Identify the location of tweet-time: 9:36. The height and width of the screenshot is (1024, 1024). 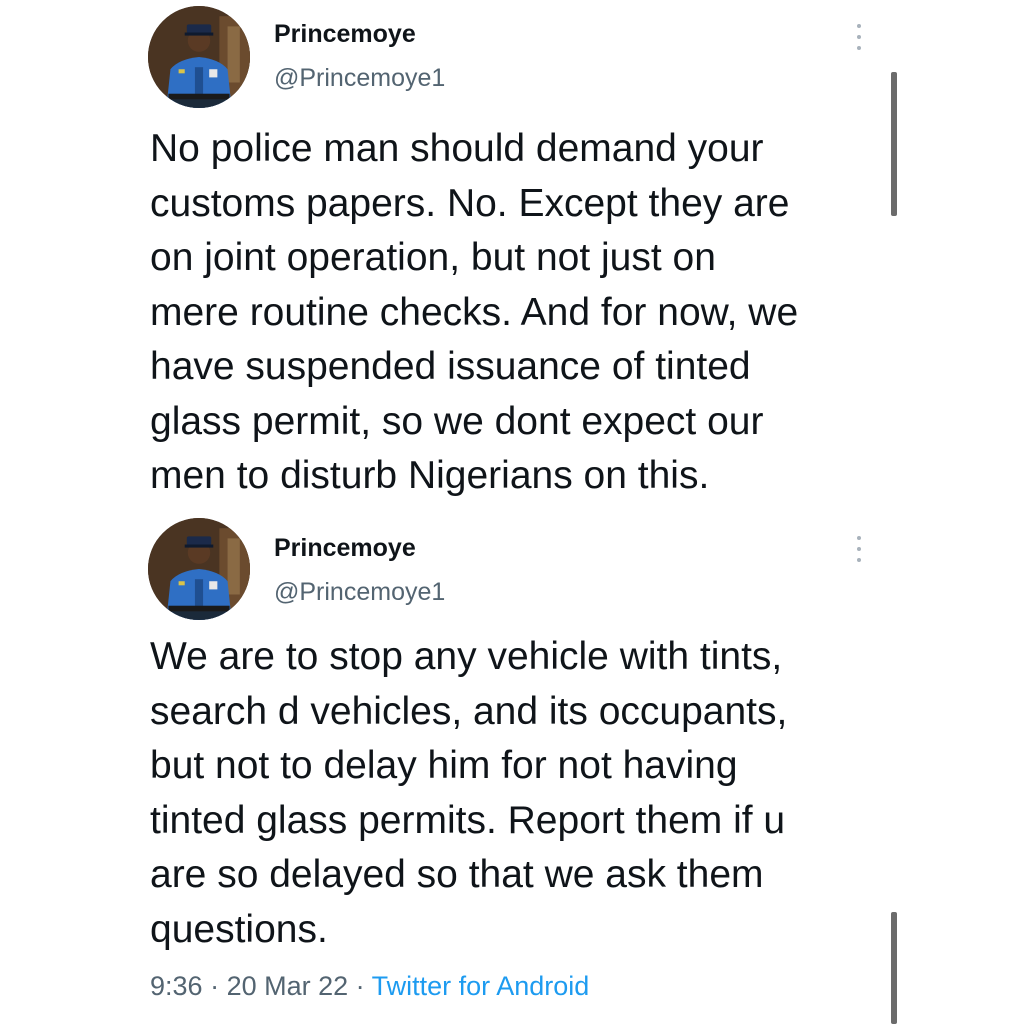
(176, 986).